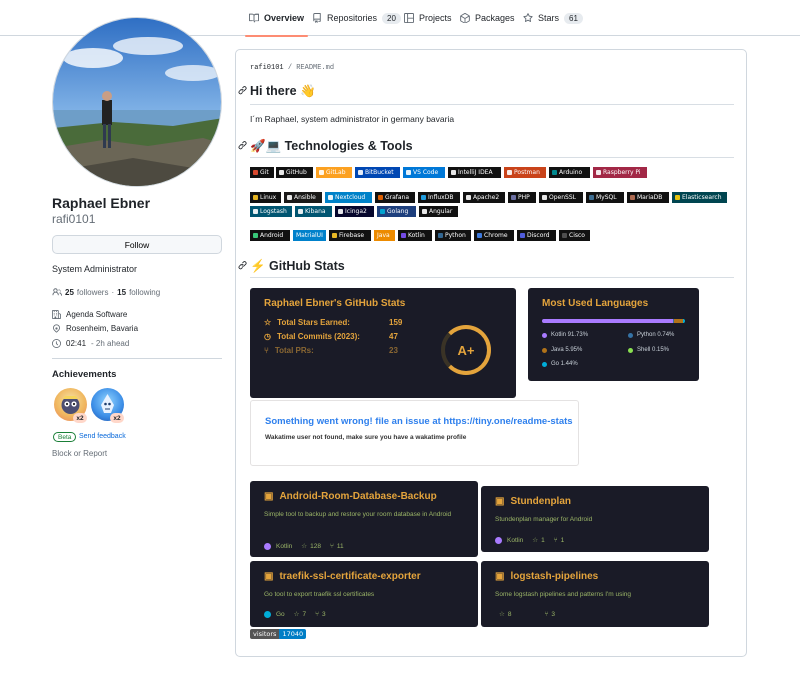 This screenshot has width=800, height=674. I want to click on languages-card-title: Most Used Languages, so click(595, 303).